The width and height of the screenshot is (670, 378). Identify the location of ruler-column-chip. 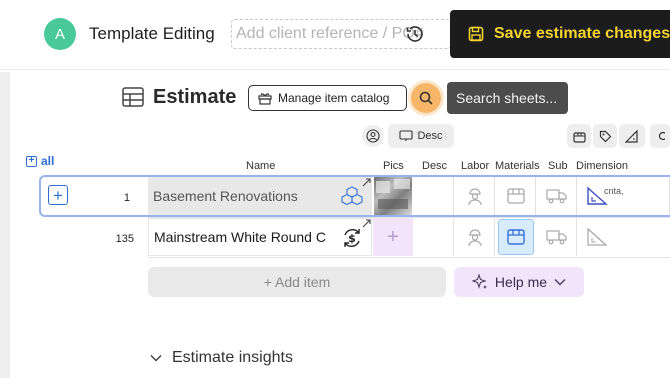
(632, 136).